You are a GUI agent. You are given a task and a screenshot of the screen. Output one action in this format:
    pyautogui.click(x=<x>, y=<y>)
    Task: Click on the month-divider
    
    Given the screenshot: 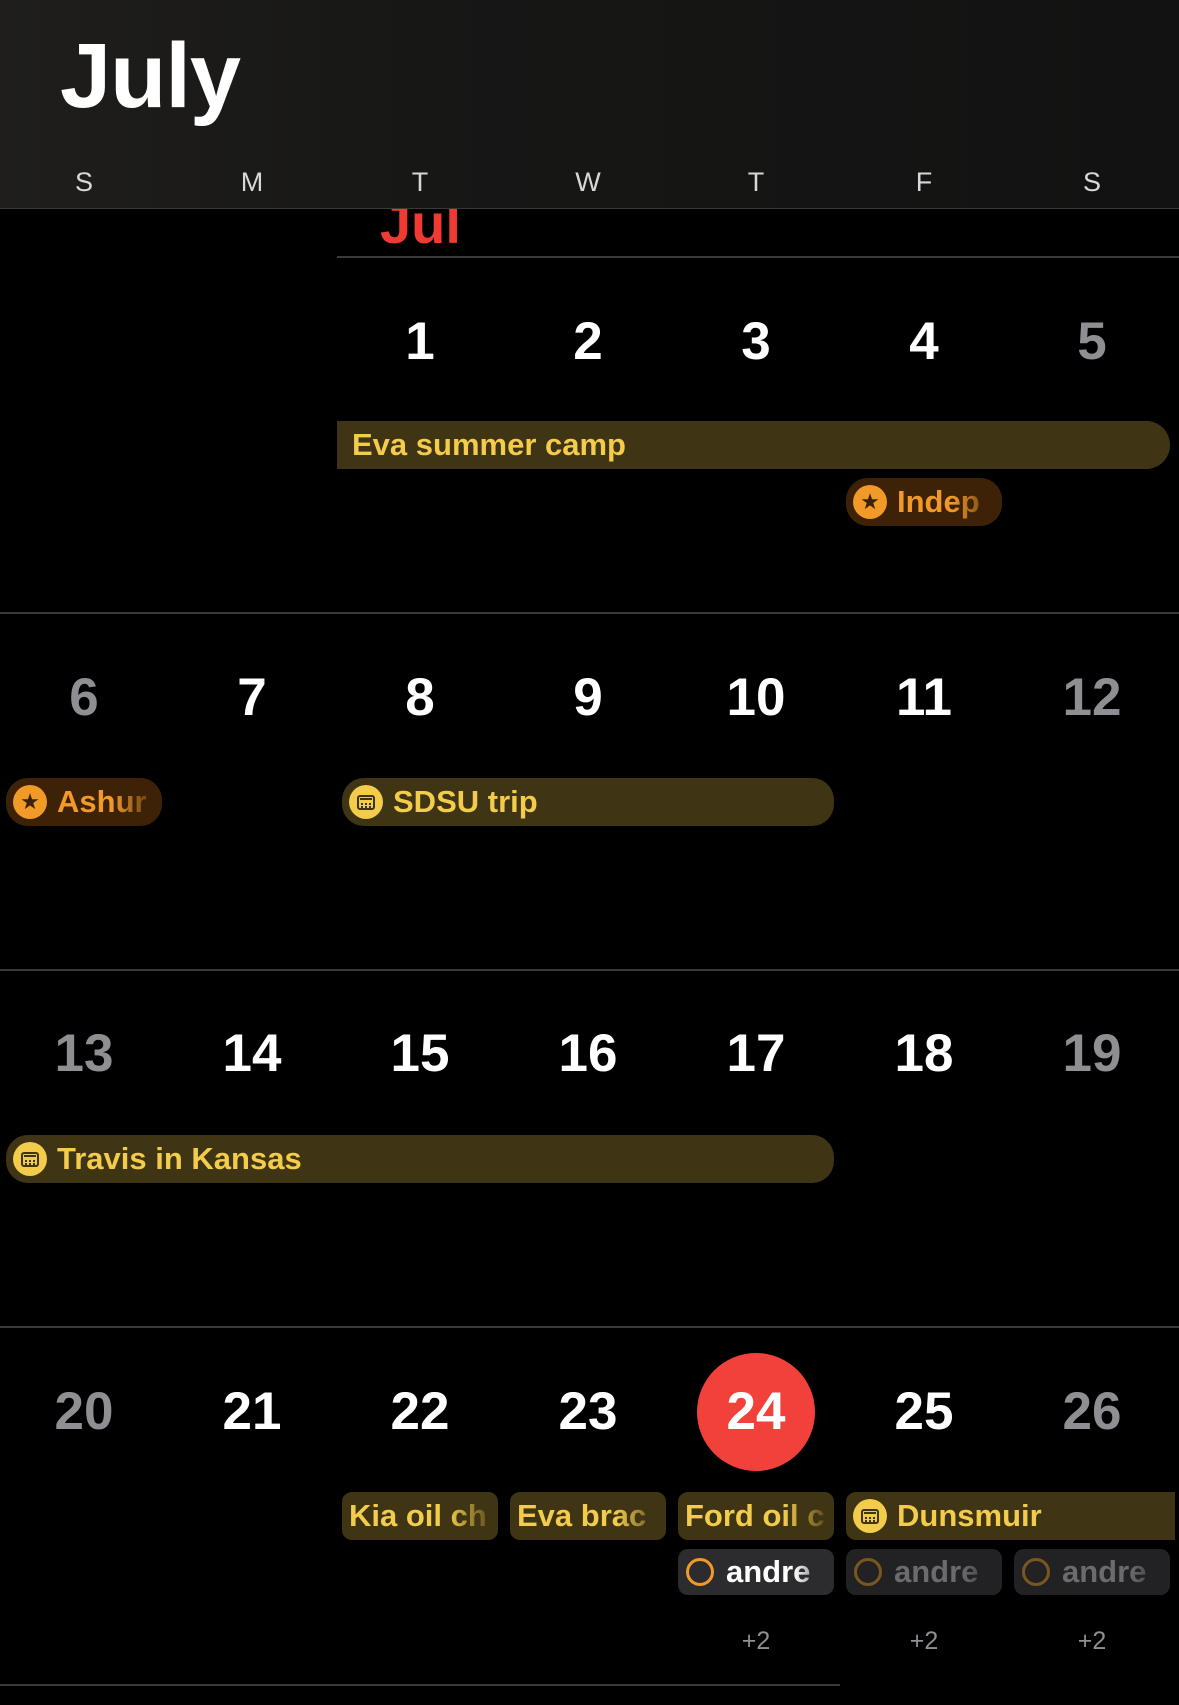 What is the action you would take?
    pyautogui.click(x=758, y=257)
    